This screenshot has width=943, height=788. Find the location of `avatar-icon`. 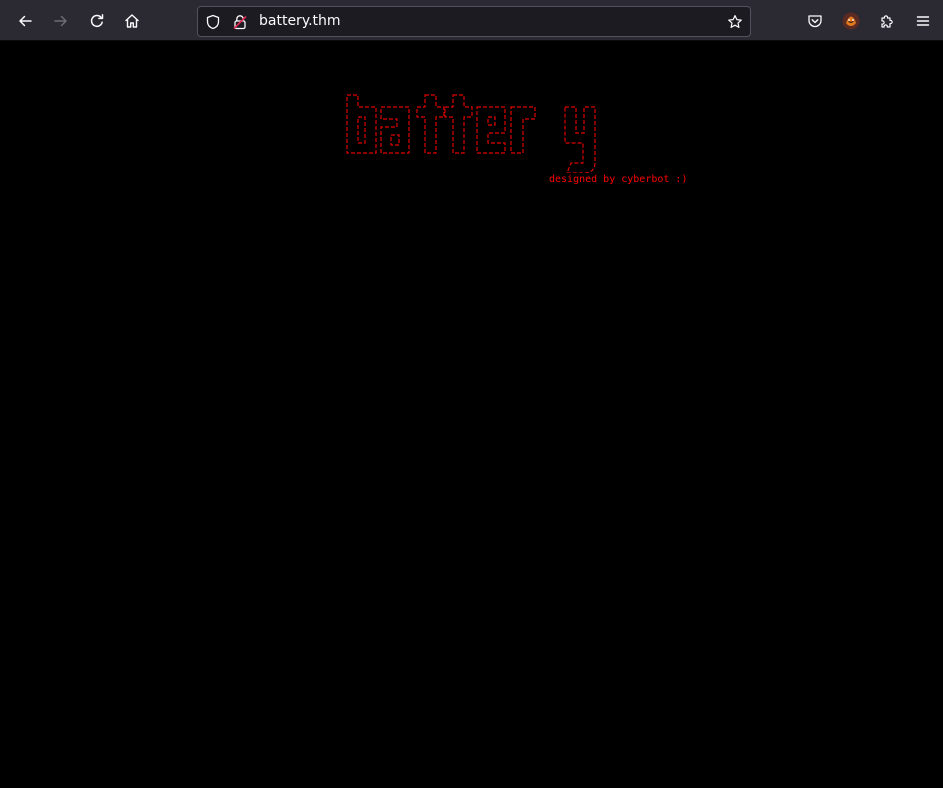

avatar-icon is located at coordinates (851, 21).